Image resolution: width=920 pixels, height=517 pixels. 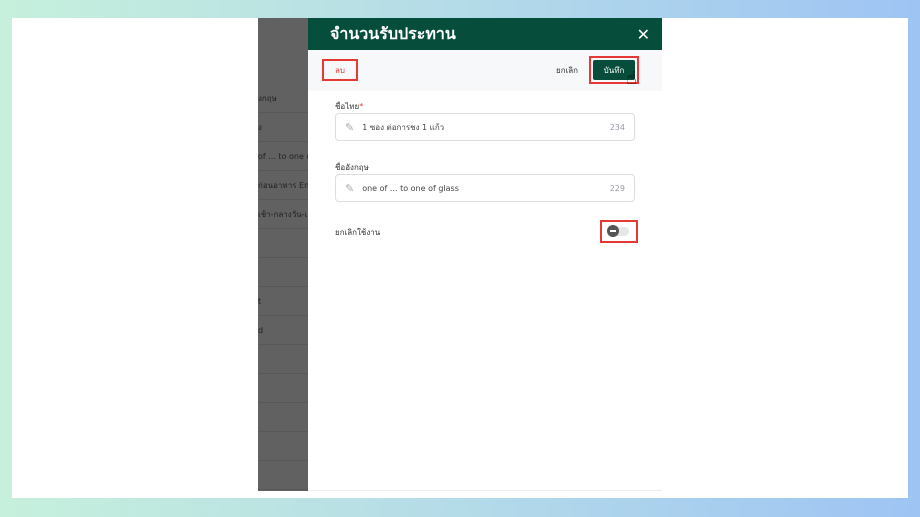 I want to click on background-row: of ... to one of, so click(x=283, y=156).